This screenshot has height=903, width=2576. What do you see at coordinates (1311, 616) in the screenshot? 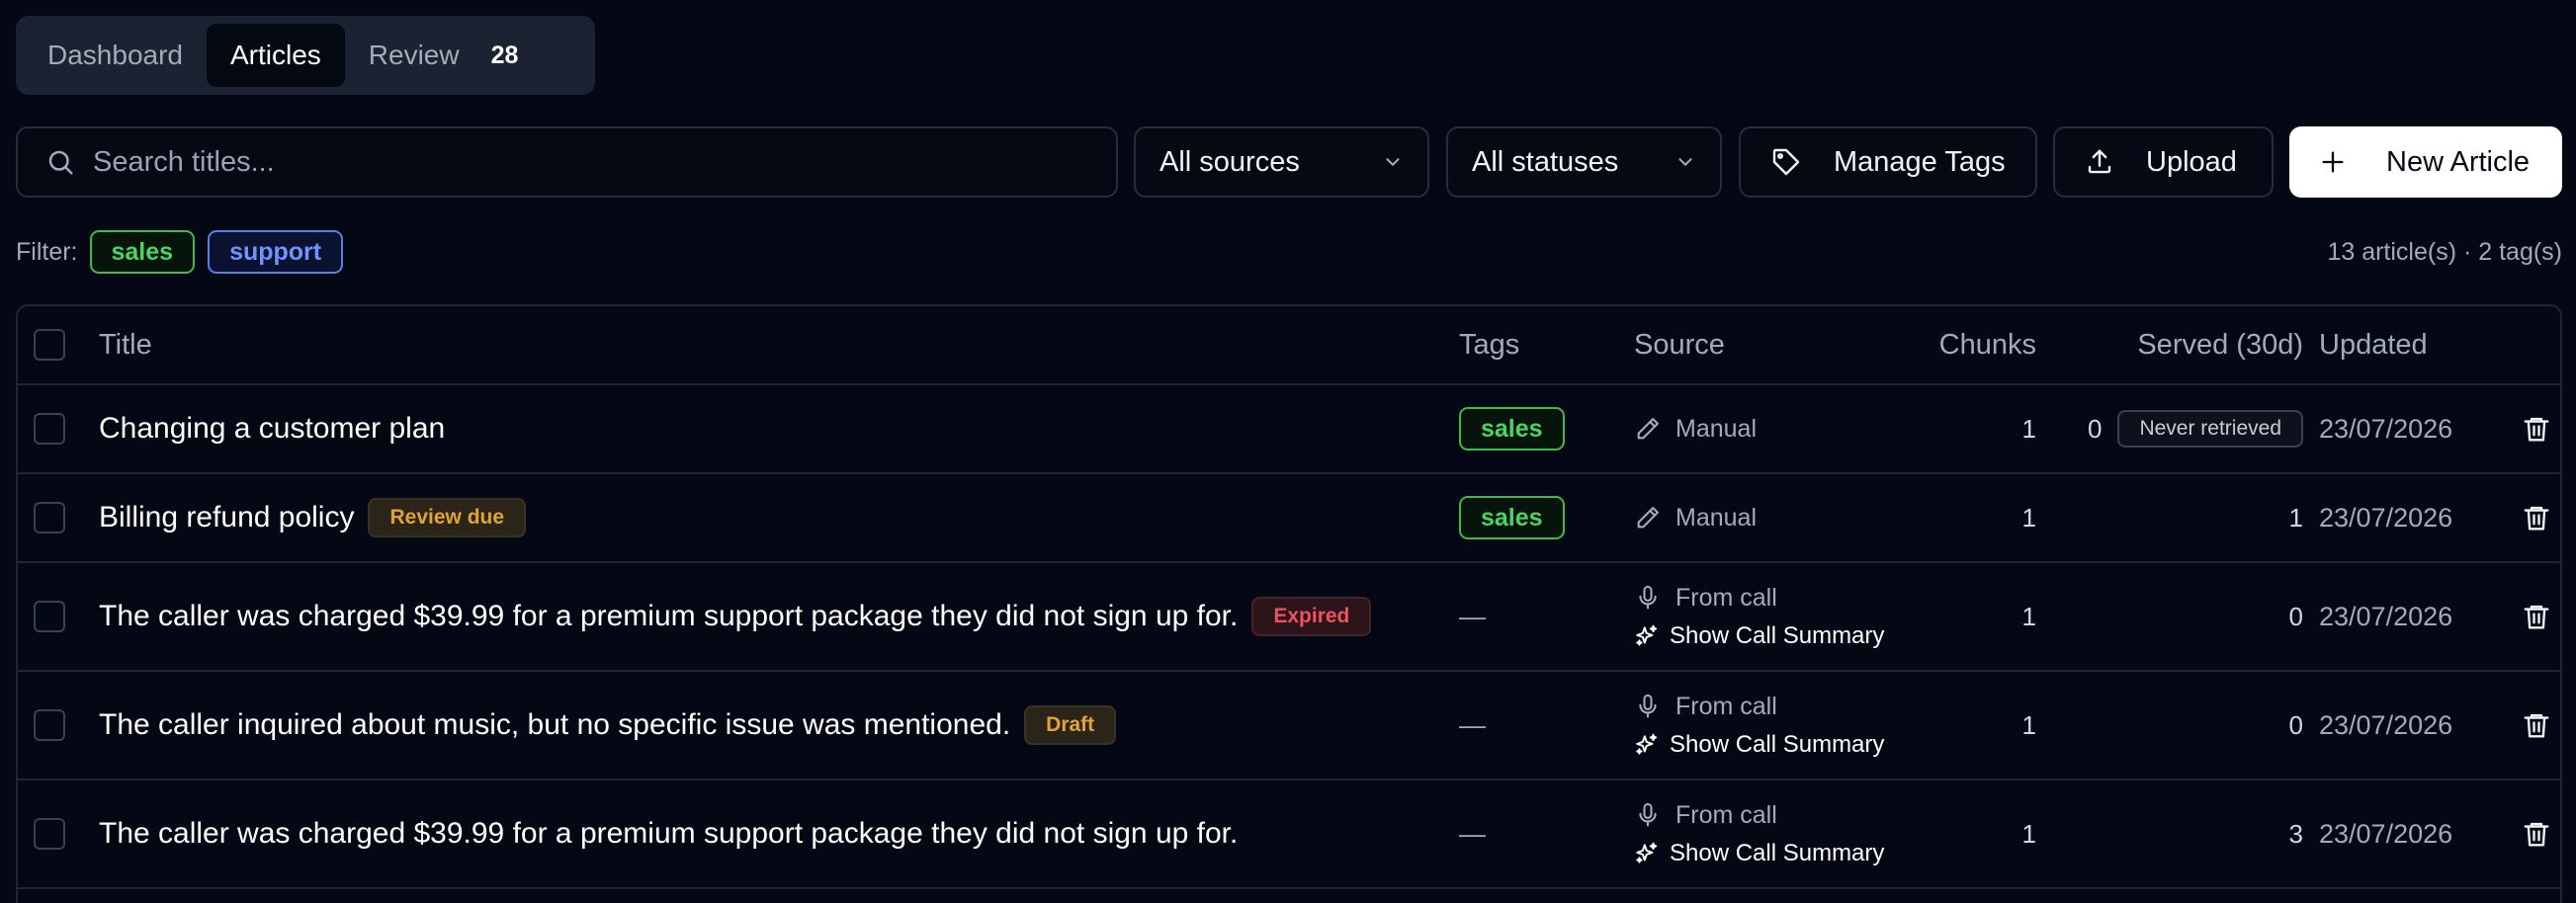
I see `expired-badge: Expired` at bounding box center [1311, 616].